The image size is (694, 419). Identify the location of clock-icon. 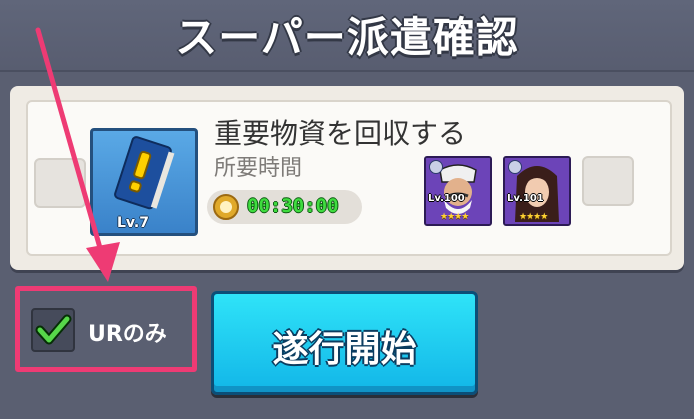
(226, 207).